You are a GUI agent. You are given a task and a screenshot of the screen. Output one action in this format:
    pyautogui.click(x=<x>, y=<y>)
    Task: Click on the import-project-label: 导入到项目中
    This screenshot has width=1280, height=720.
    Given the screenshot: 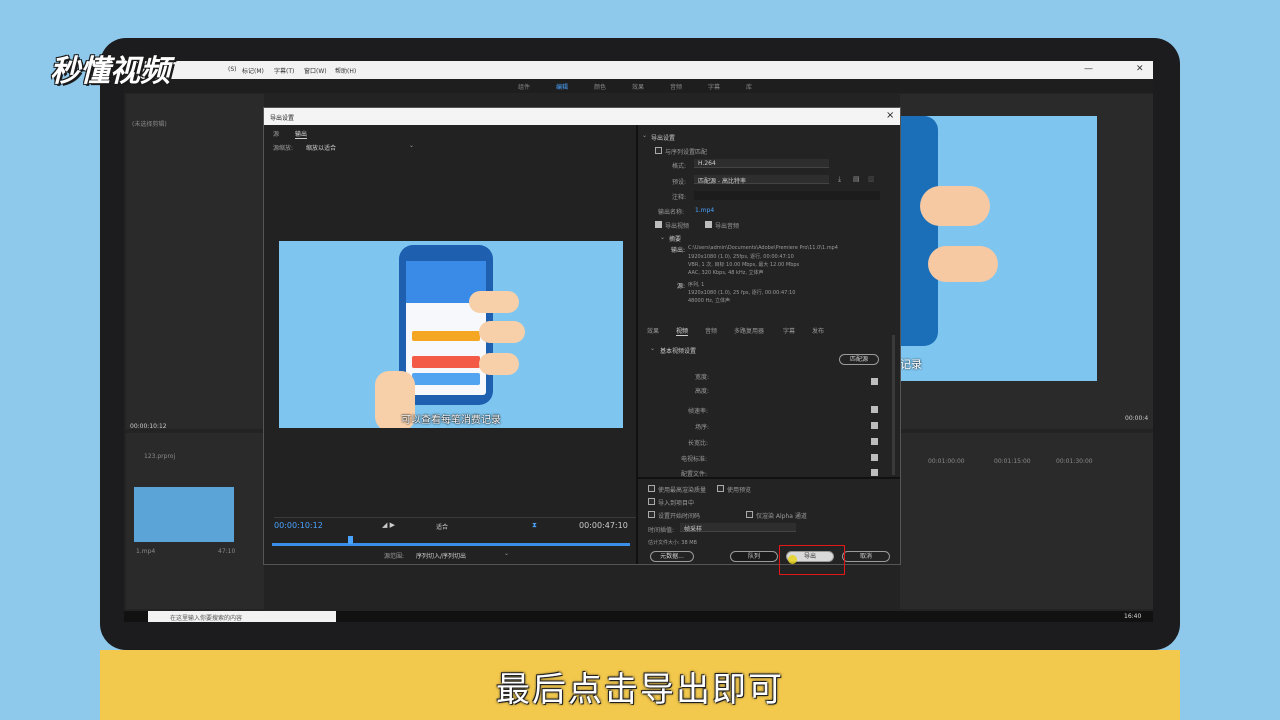 What is the action you would take?
    pyautogui.click(x=676, y=503)
    